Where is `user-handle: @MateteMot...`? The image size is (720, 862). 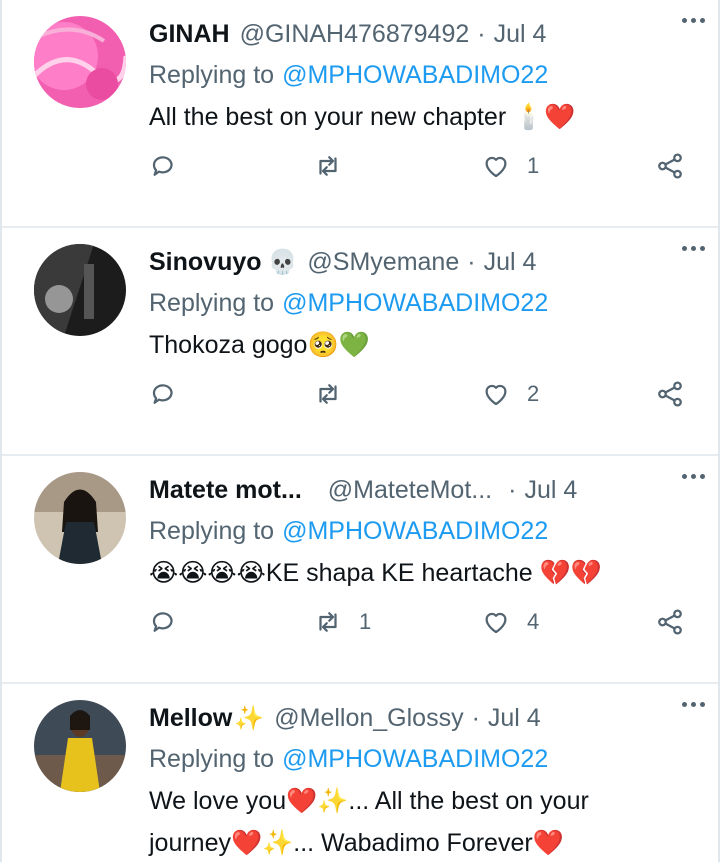
user-handle: @MateteMot... is located at coordinates (410, 490).